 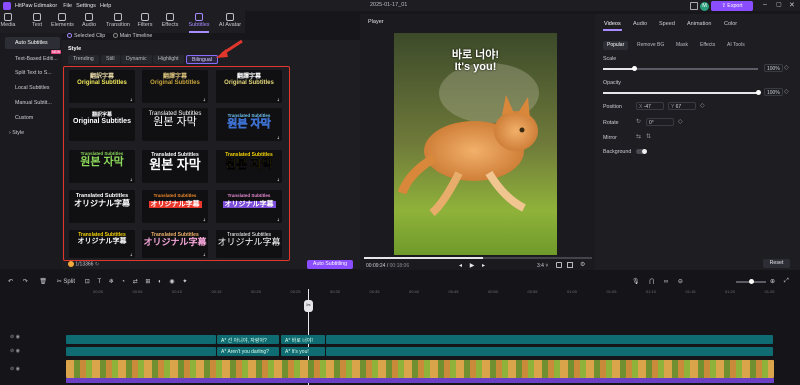 What do you see at coordinates (667, 24) in the screenshot?
I see `tab-speed: Speed` at bounding box center [667, 24].